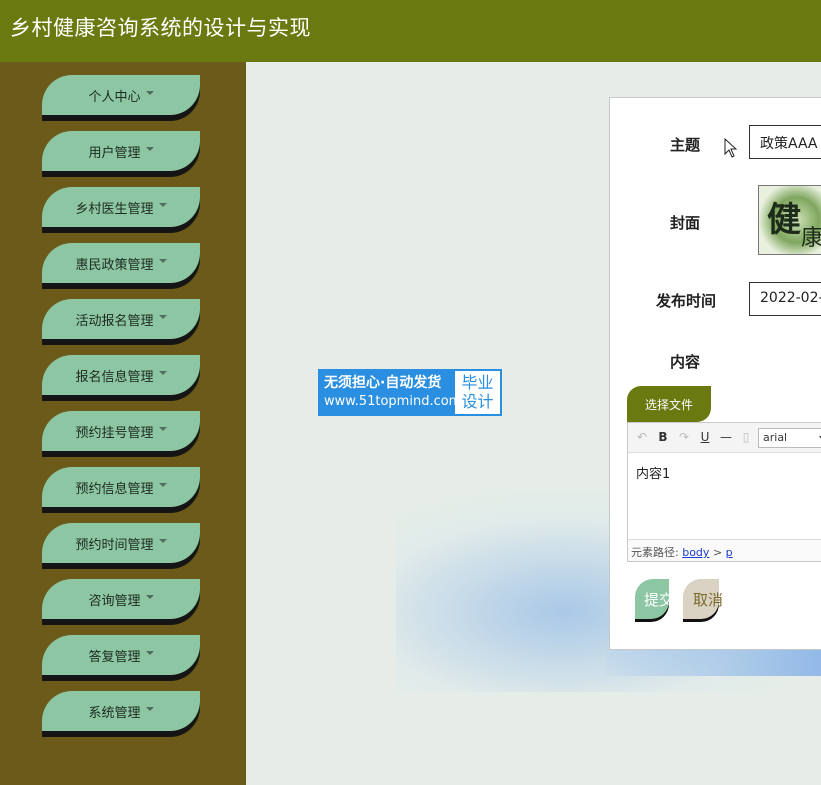  I want to click on font-family-value: arial, so click(775, 437).